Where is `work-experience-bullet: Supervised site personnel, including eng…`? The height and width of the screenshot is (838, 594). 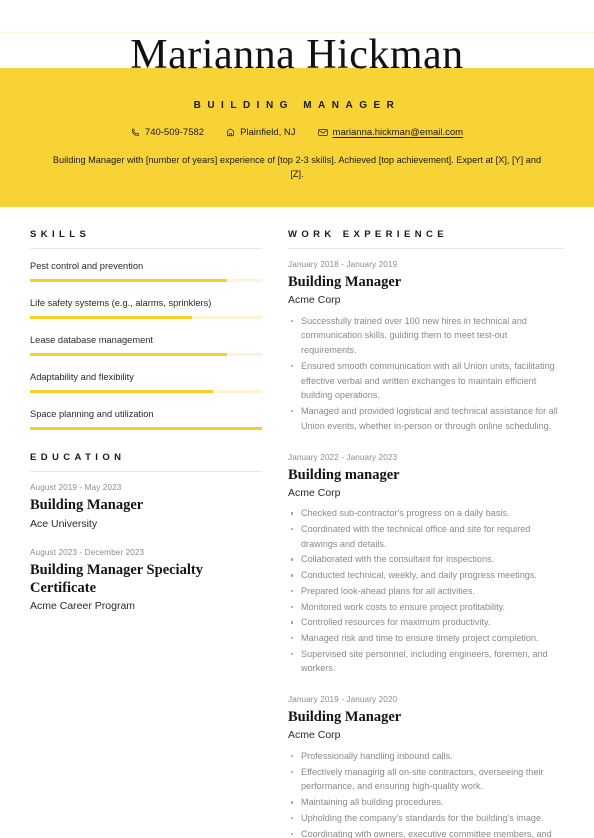
work-experience-bullet: Supervised site personnel, including eng… is located at coordinates (426, 661).